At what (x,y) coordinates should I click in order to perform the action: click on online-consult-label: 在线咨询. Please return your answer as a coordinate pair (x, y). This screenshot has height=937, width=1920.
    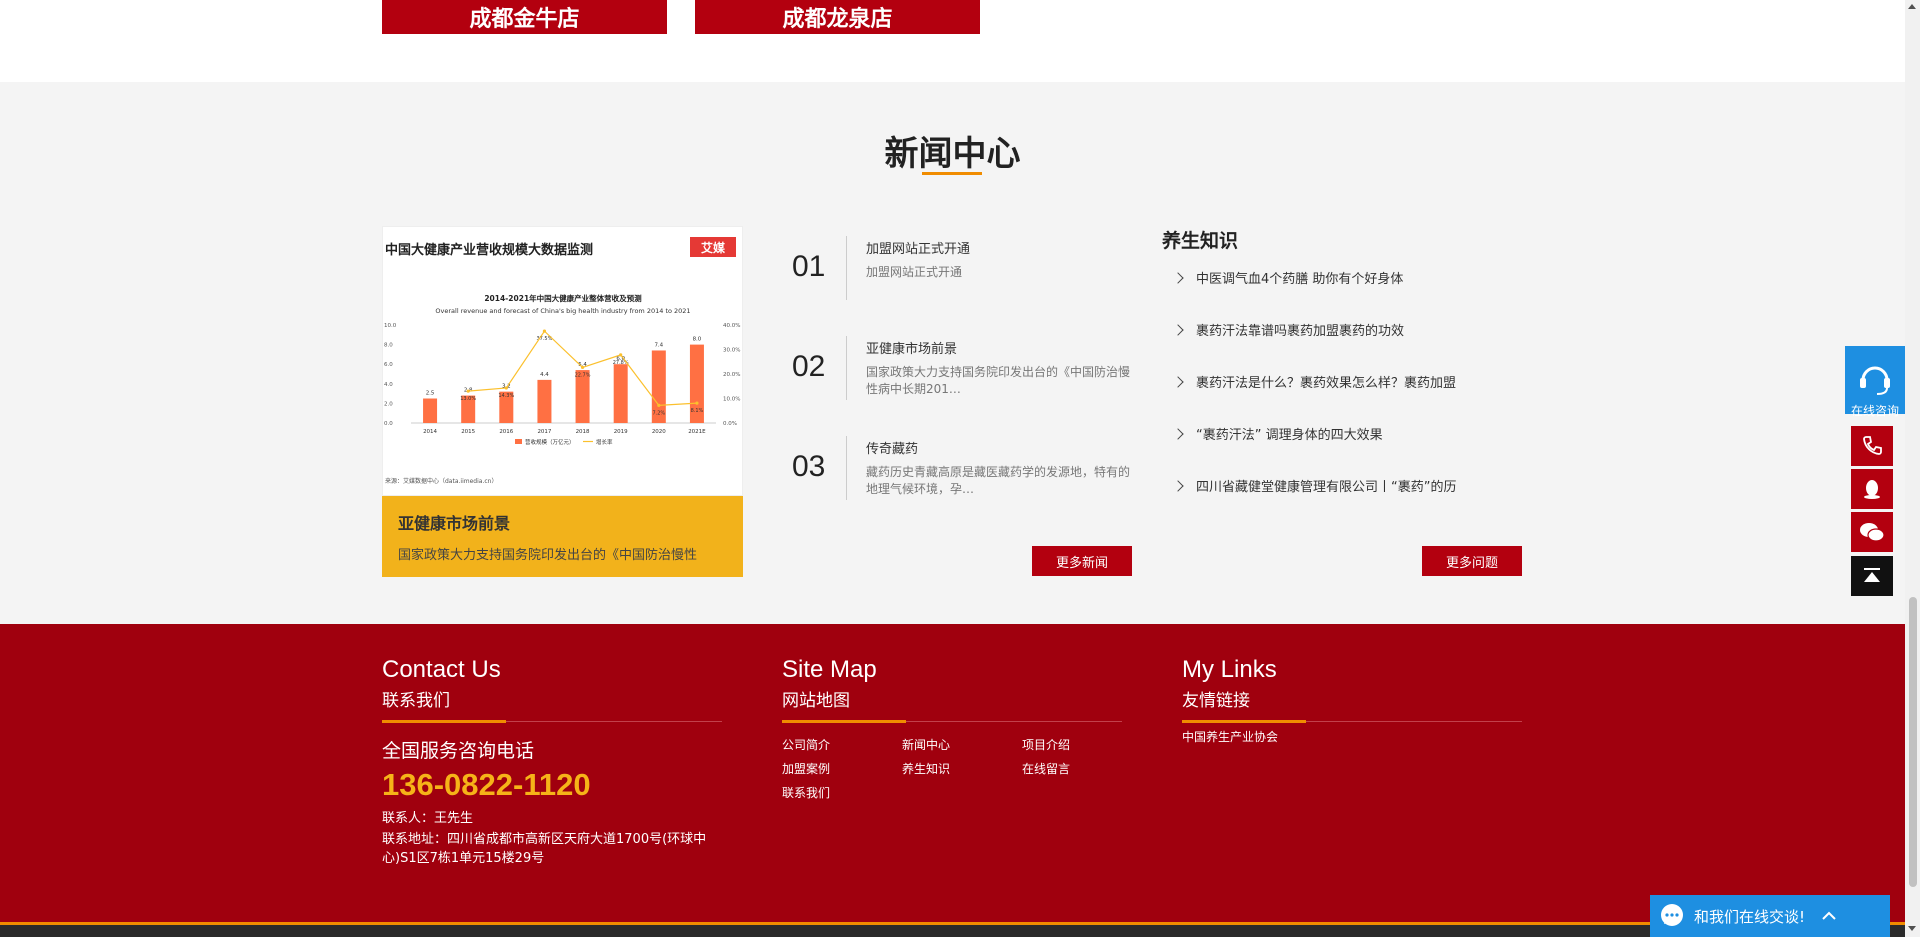
    Looking at the image, I should click on (1874, 411).